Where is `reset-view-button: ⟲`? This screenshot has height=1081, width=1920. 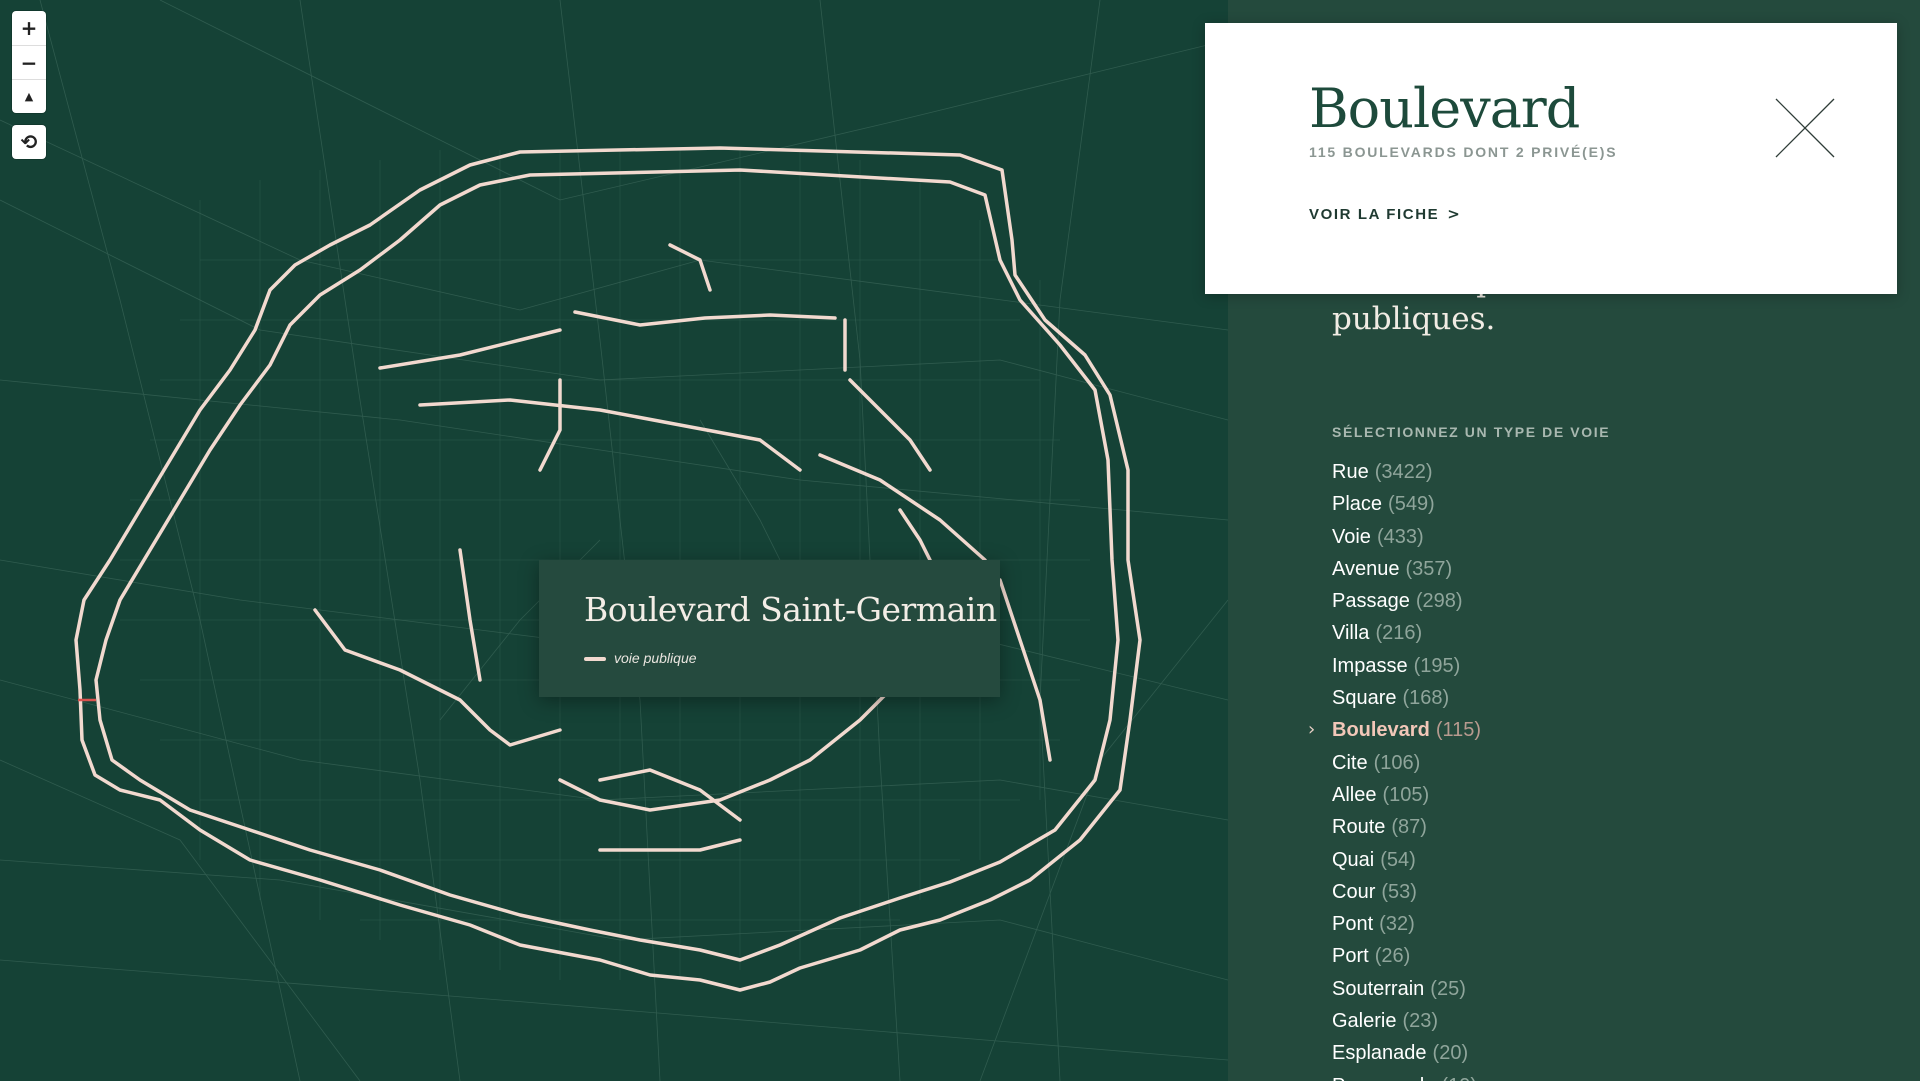
reset-view-button: ⟲ is located at coordinates (29, 142).